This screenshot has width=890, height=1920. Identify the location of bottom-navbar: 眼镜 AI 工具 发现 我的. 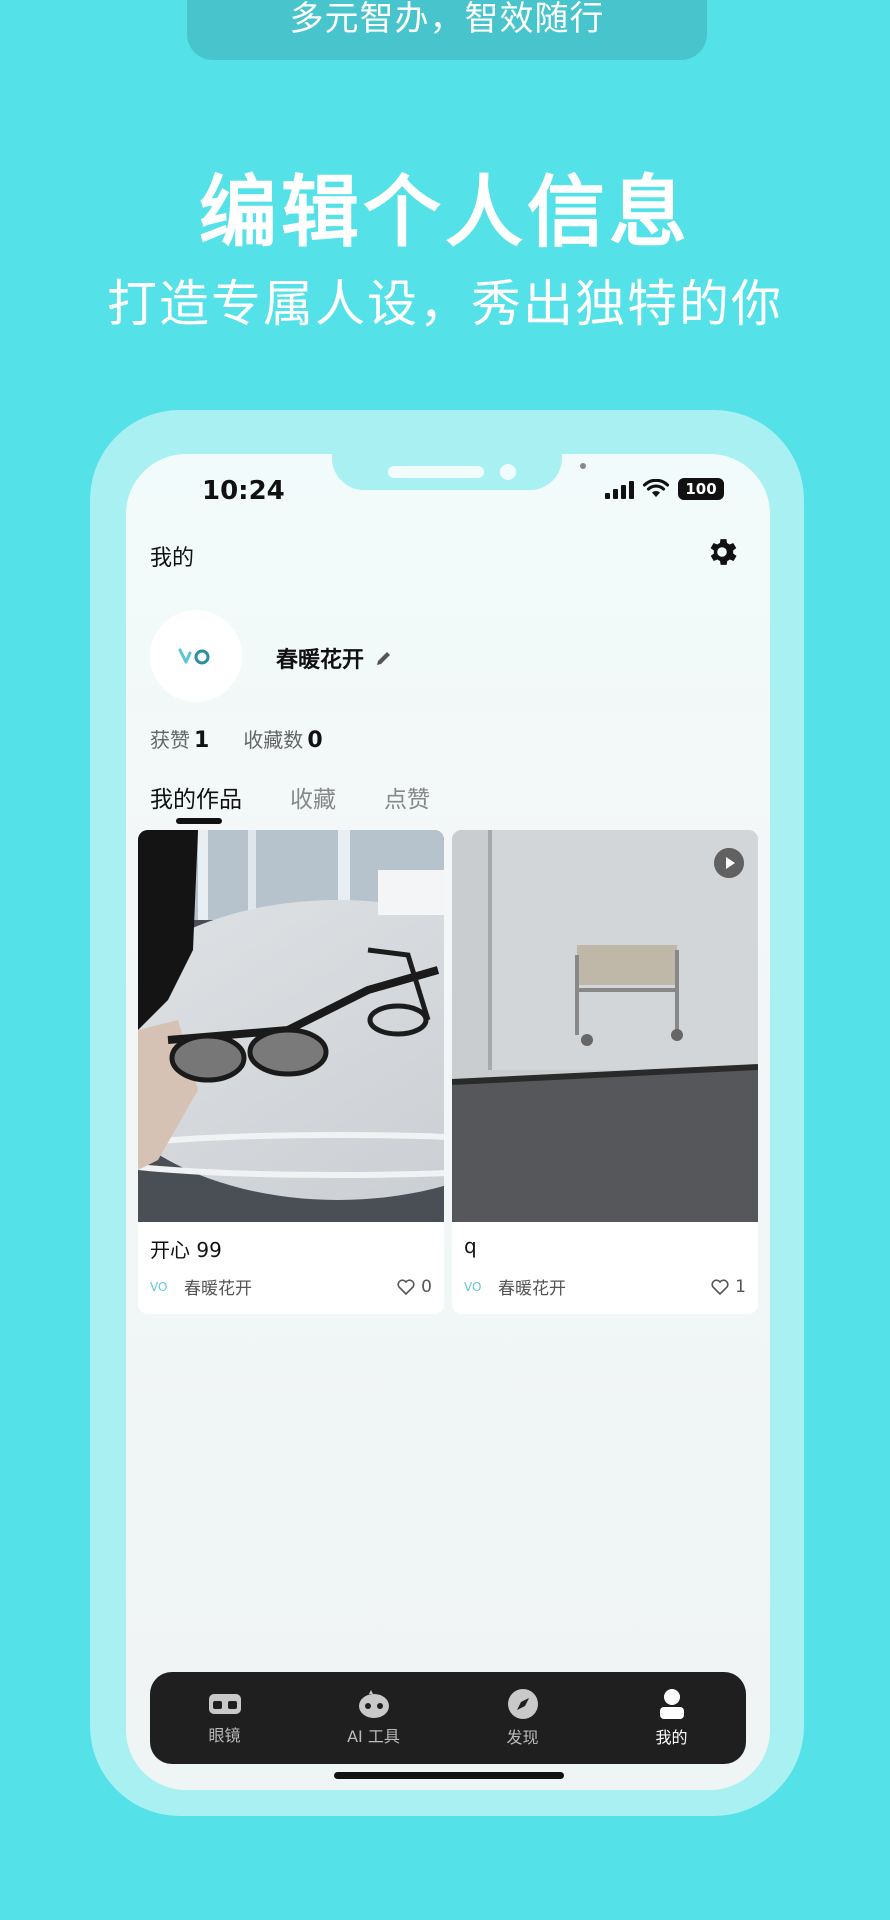
(448, 1718).